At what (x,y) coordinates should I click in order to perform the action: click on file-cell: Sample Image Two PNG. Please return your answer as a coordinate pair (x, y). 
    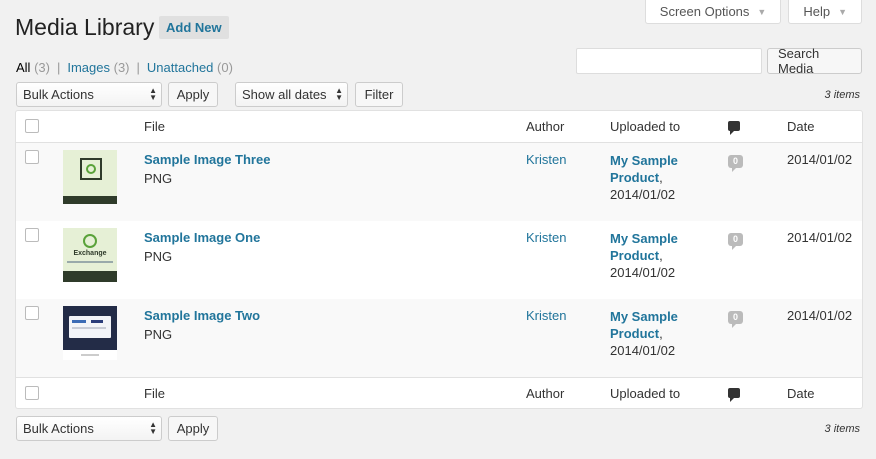
    Looking at the image, I should click on (202, 325).